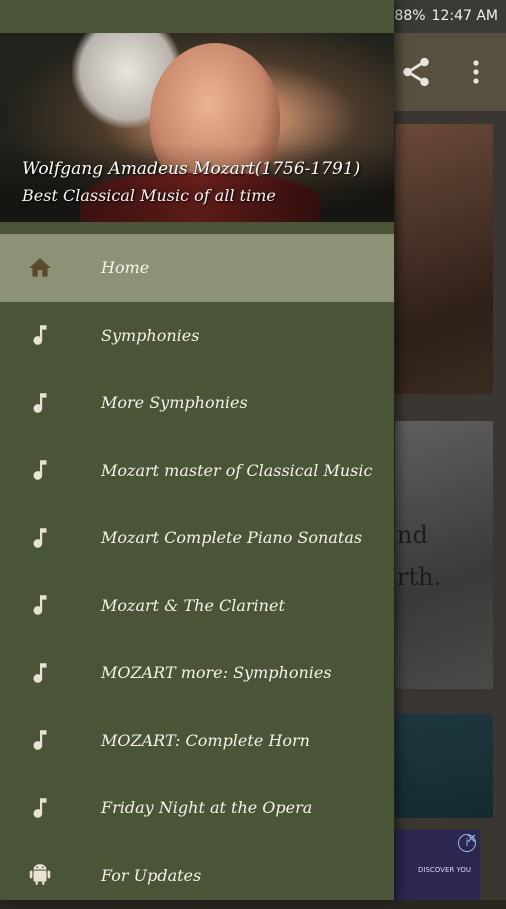 The image size is (506, 909). What do you see at coordinates (205, 740) in the screenshot?
I see `menu-item-label: MOZART: Complete Horn` at bounding box center [205, 740].